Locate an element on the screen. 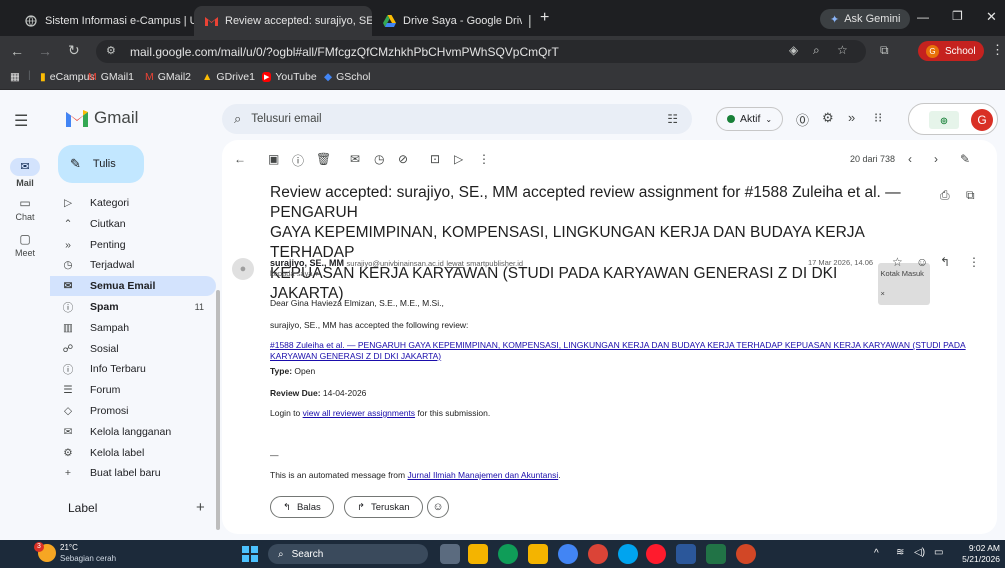 The width and height of the screenshot is (1005, 568). next-icon: › is located at coordinates (936, 159).